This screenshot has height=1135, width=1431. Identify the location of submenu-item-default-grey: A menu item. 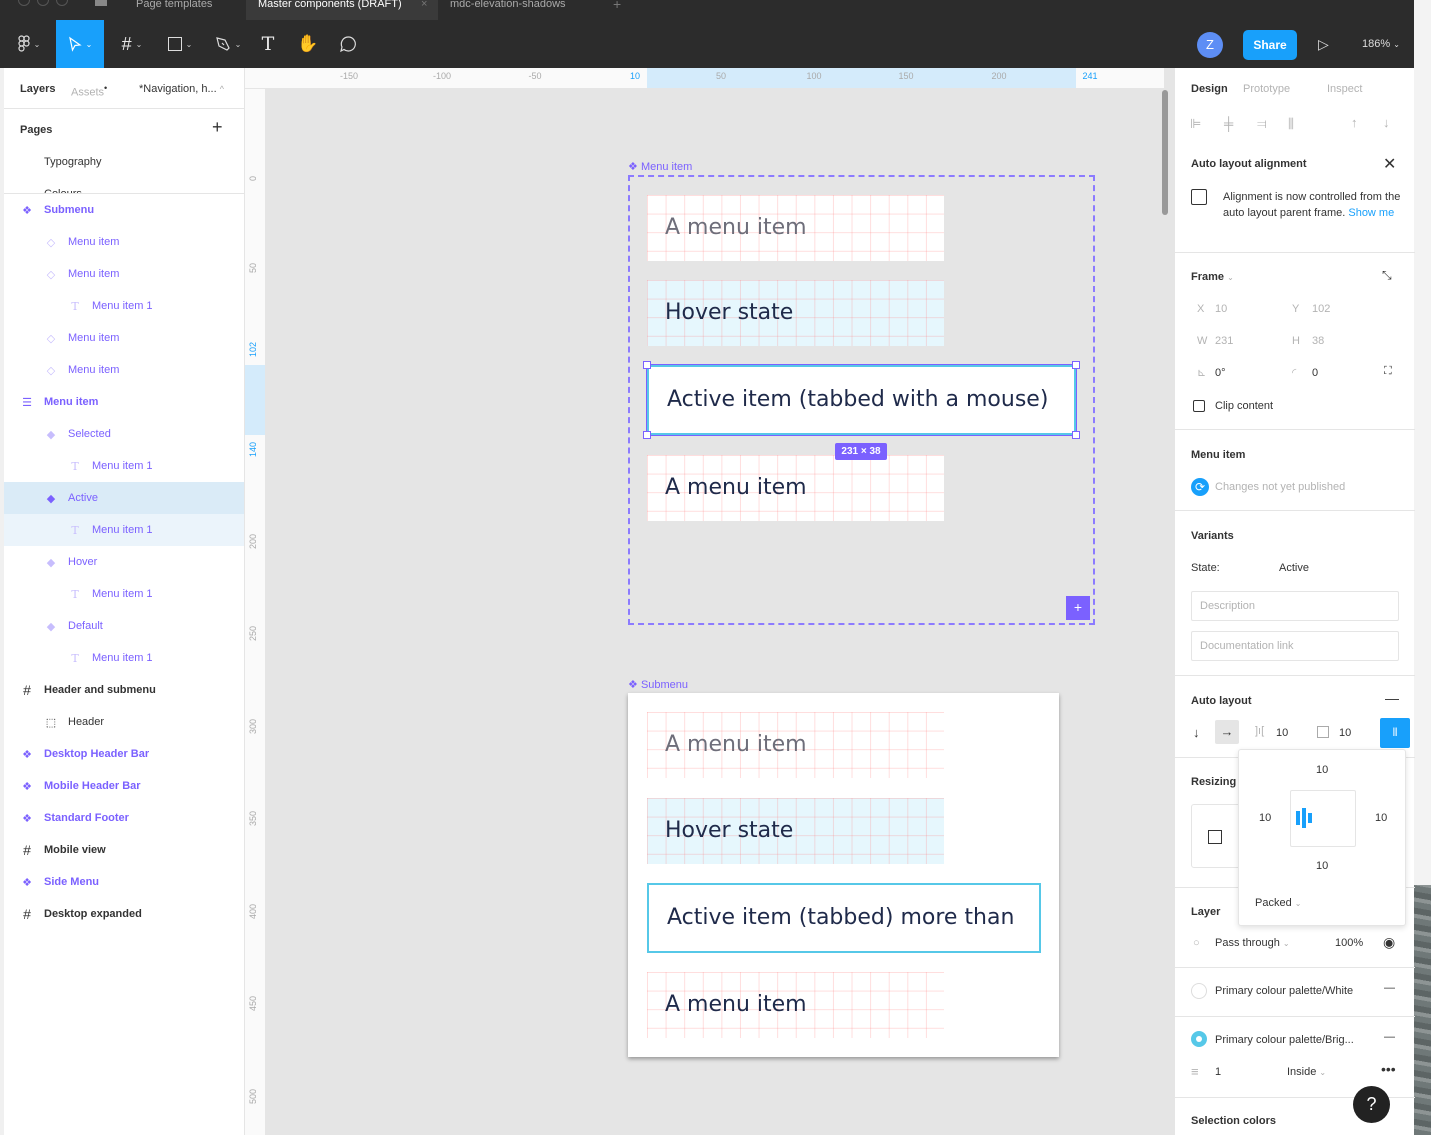
(795, 745).